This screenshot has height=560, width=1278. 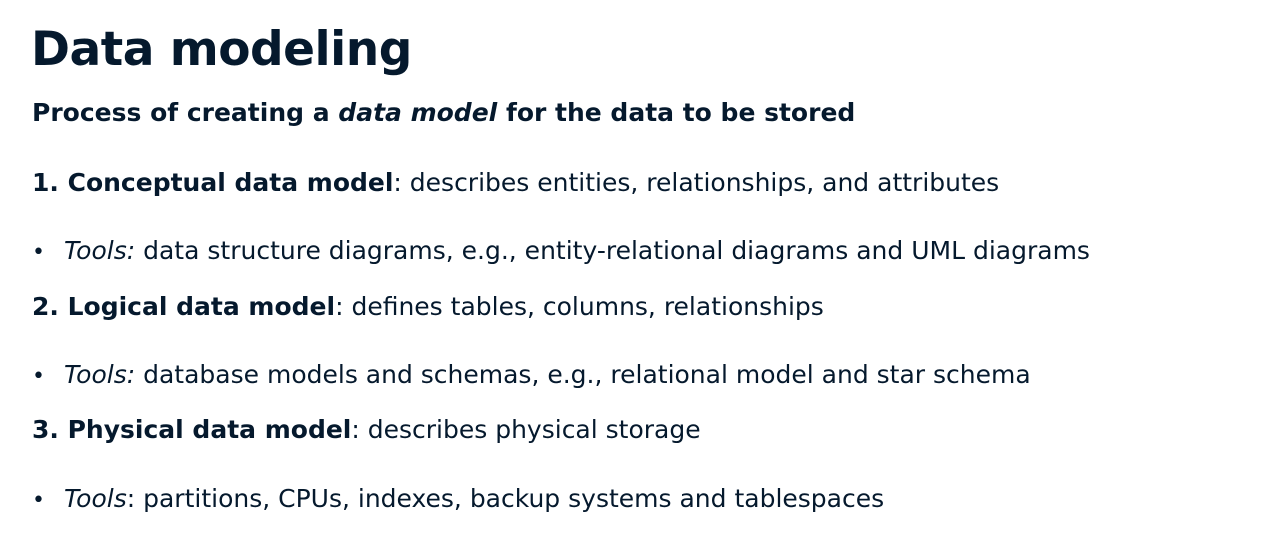 What do you see at coordinates (184, 306) in the screenshot?
I see `logical-model-heading: 2. Logical data model` at bounding box center [184, 306].